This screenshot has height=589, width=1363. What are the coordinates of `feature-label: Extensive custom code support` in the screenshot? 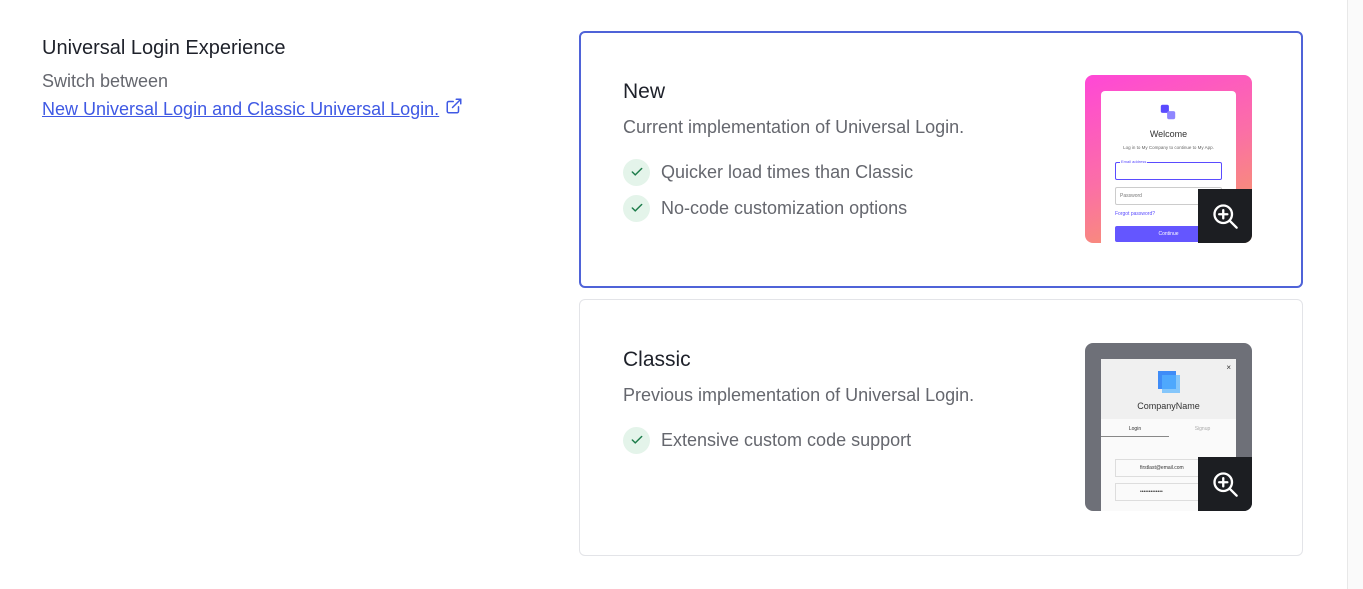 It's located at (786, 439).